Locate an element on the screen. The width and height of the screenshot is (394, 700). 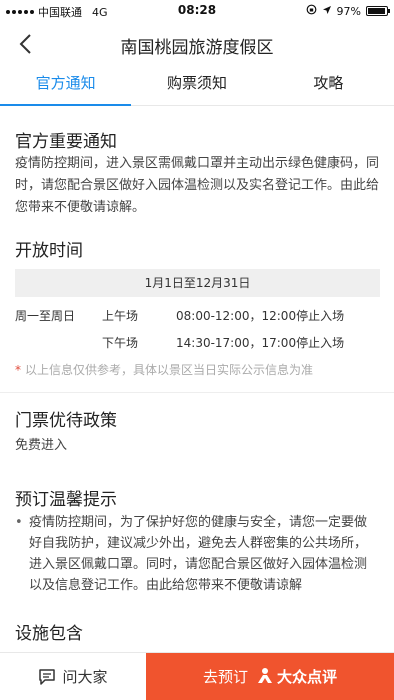
status-bar: 中国联通 4G 08:28 97% is located at coordinates (197, 11).